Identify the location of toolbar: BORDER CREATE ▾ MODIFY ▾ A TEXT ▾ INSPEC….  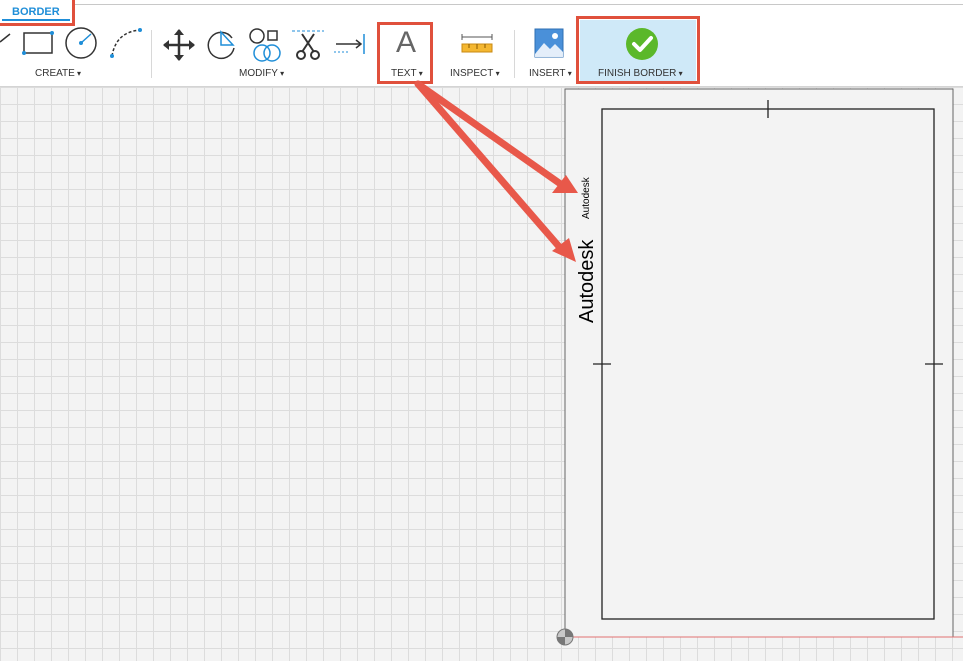
(481, 43).